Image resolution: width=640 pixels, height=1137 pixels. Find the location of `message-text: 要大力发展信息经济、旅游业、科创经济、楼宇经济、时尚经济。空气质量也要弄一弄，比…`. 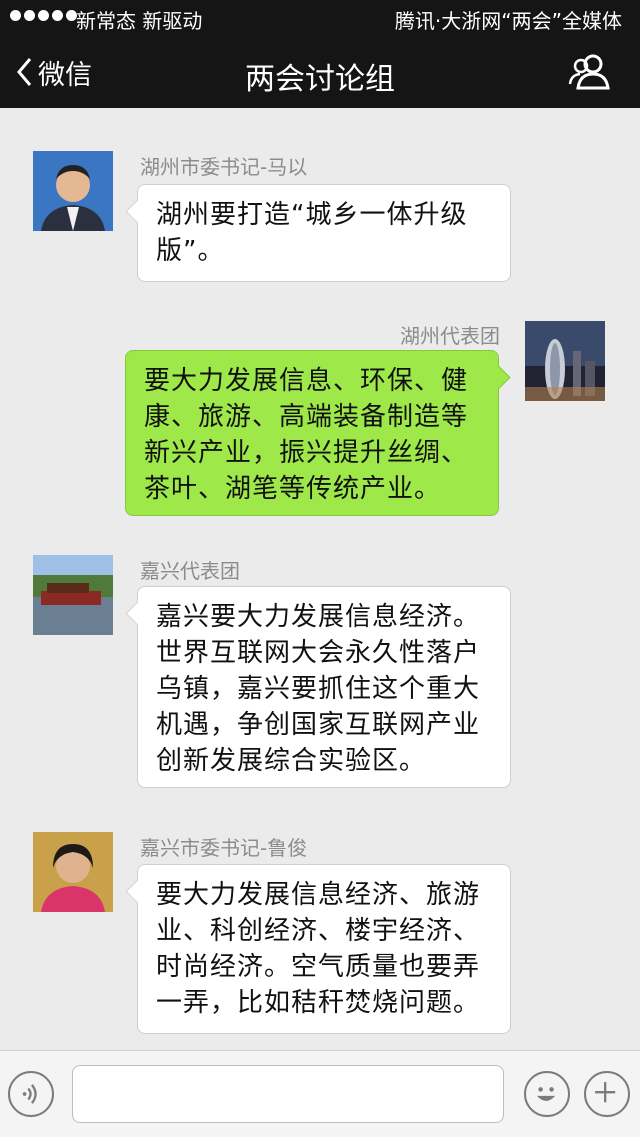

message-text: 要大力发展信息经济、旅游业、科创经济、楼宇经济、时尚经济。空气质量也要弄一弄，比… is located at coordinates (318, 949).